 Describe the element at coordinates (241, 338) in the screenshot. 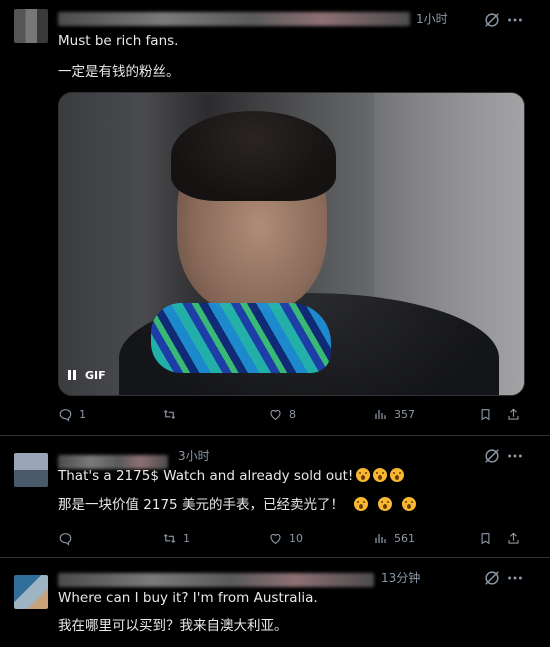

I see `striped-scarf` at that location.